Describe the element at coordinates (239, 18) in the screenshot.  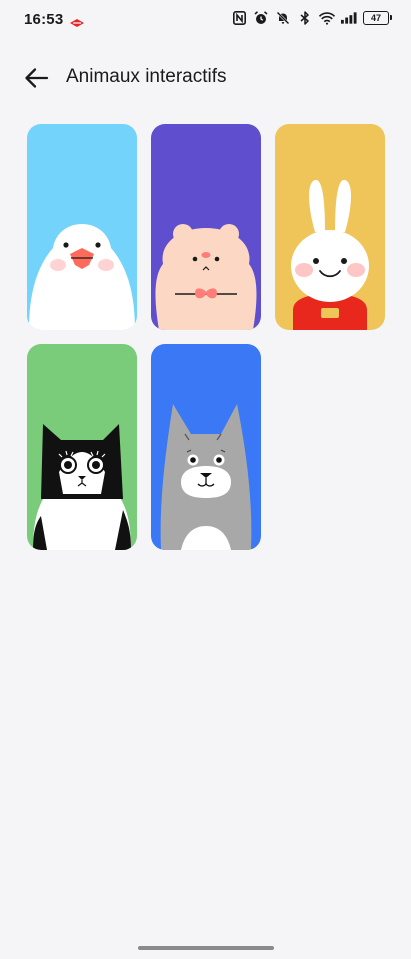
I see `nfc-icon` at that location.